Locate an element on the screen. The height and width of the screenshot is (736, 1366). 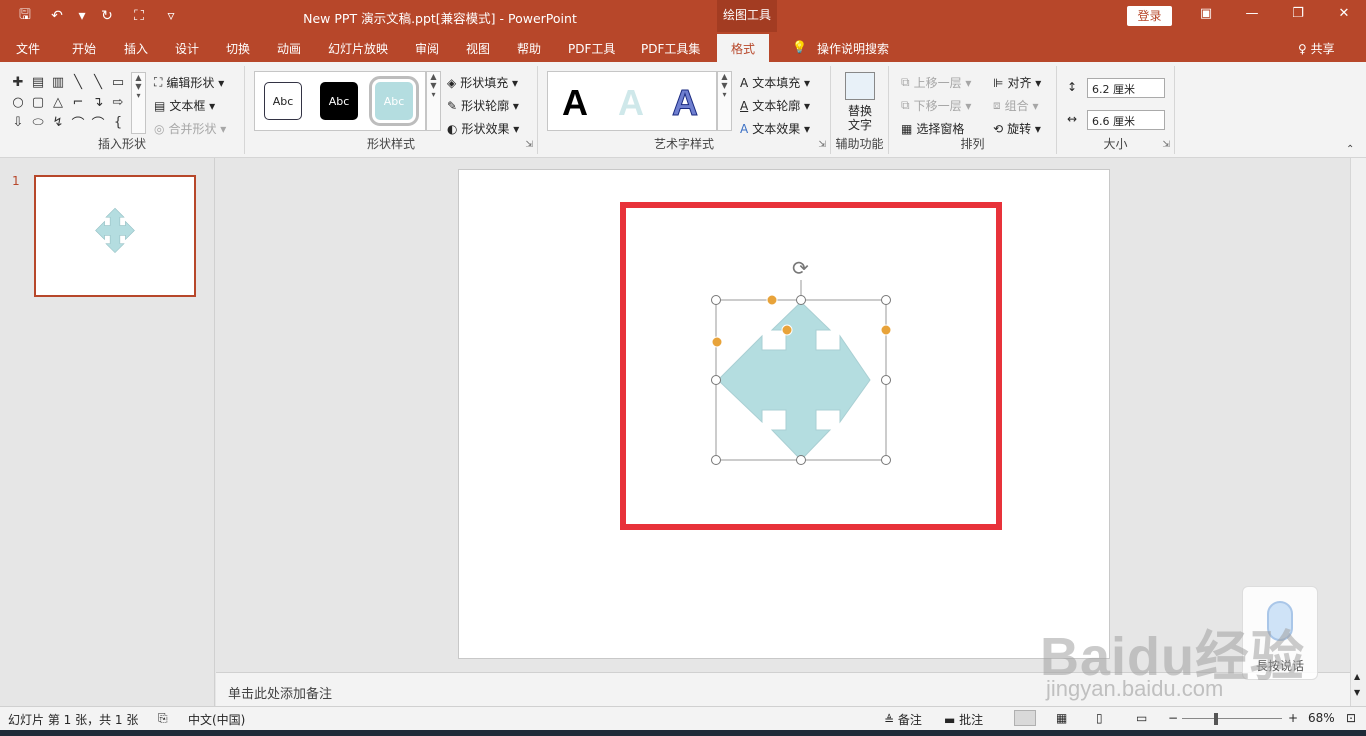
text-box-button: ▤ 文本框 ▾ is located at coordinates (184, 105).